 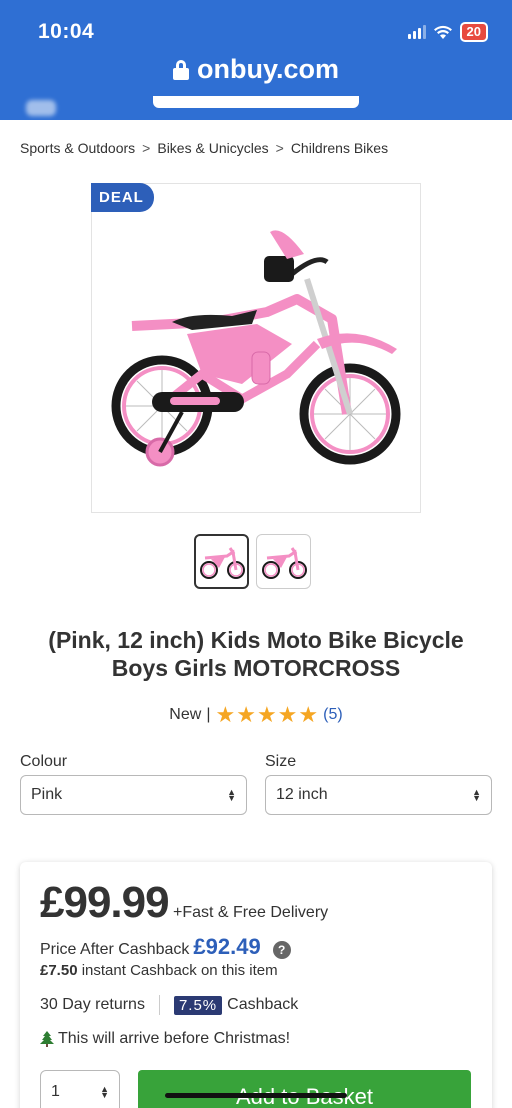 I want to click on cellular-signal-icon, so click(x=416, y=32).